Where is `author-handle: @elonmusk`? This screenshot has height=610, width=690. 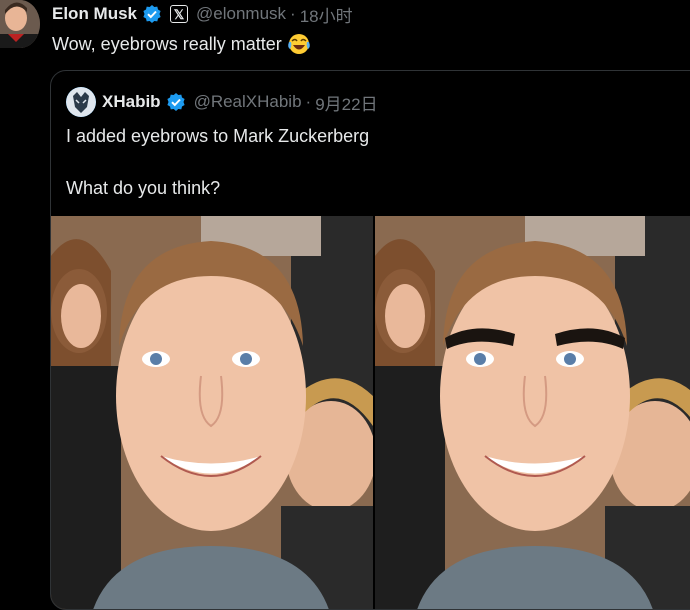 author-handle: @elonmusk is located at coordinates (241, 14).